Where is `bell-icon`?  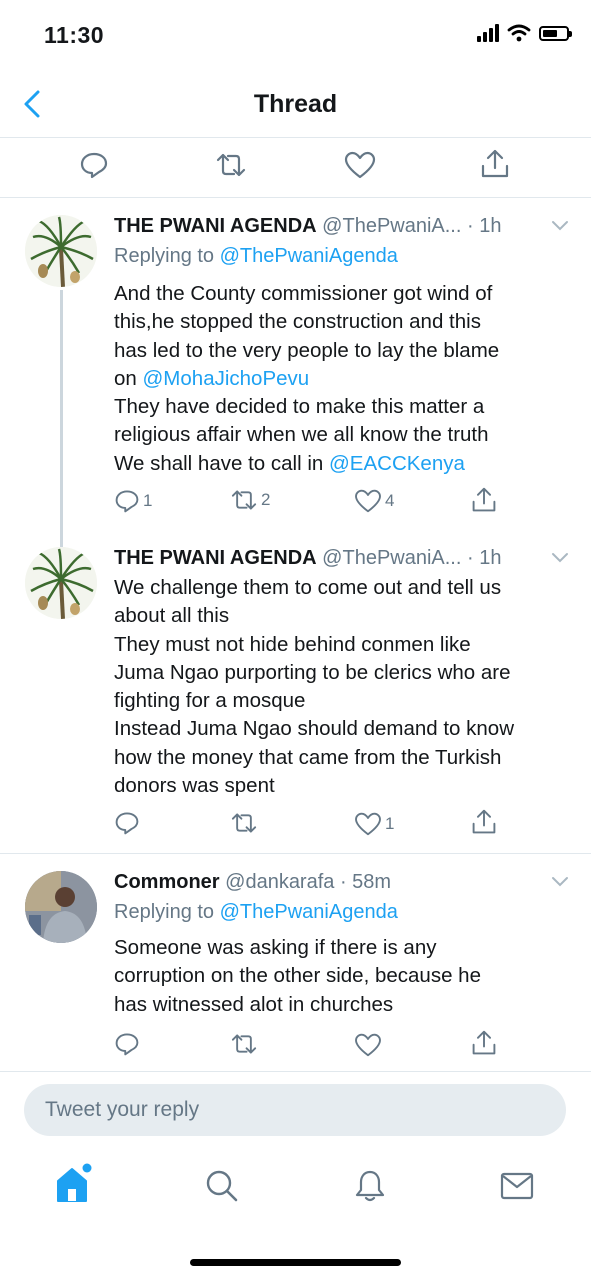
bell-icon is located at coordinates (370, 1186).